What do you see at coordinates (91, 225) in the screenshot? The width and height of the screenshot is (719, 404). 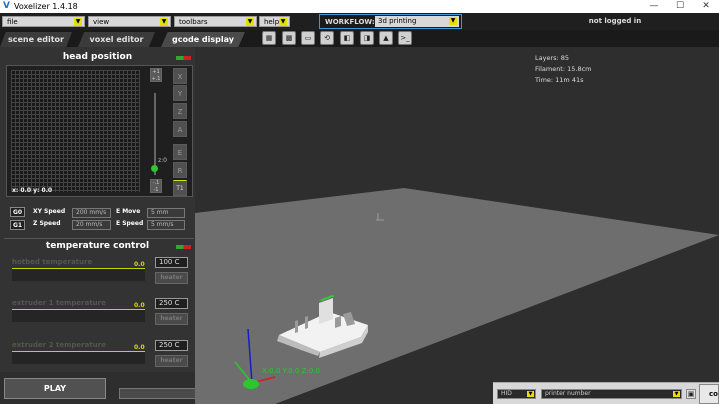 I see `z-speed-input: 20 mm/s` at bounding box center [91, 225].